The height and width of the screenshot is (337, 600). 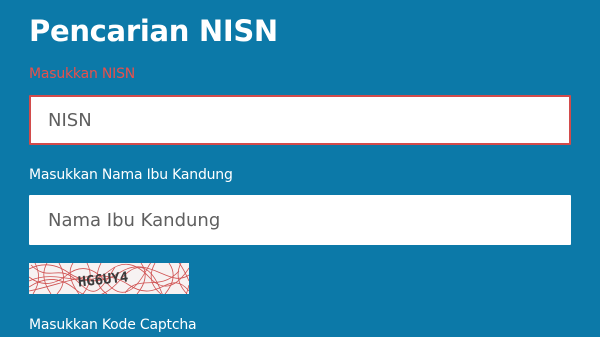 What do you see at coordinates (113, 325) in the screenshot?
I see `captcha-label: Masukkan Kode Captcha` at bounding box center [113, 325].